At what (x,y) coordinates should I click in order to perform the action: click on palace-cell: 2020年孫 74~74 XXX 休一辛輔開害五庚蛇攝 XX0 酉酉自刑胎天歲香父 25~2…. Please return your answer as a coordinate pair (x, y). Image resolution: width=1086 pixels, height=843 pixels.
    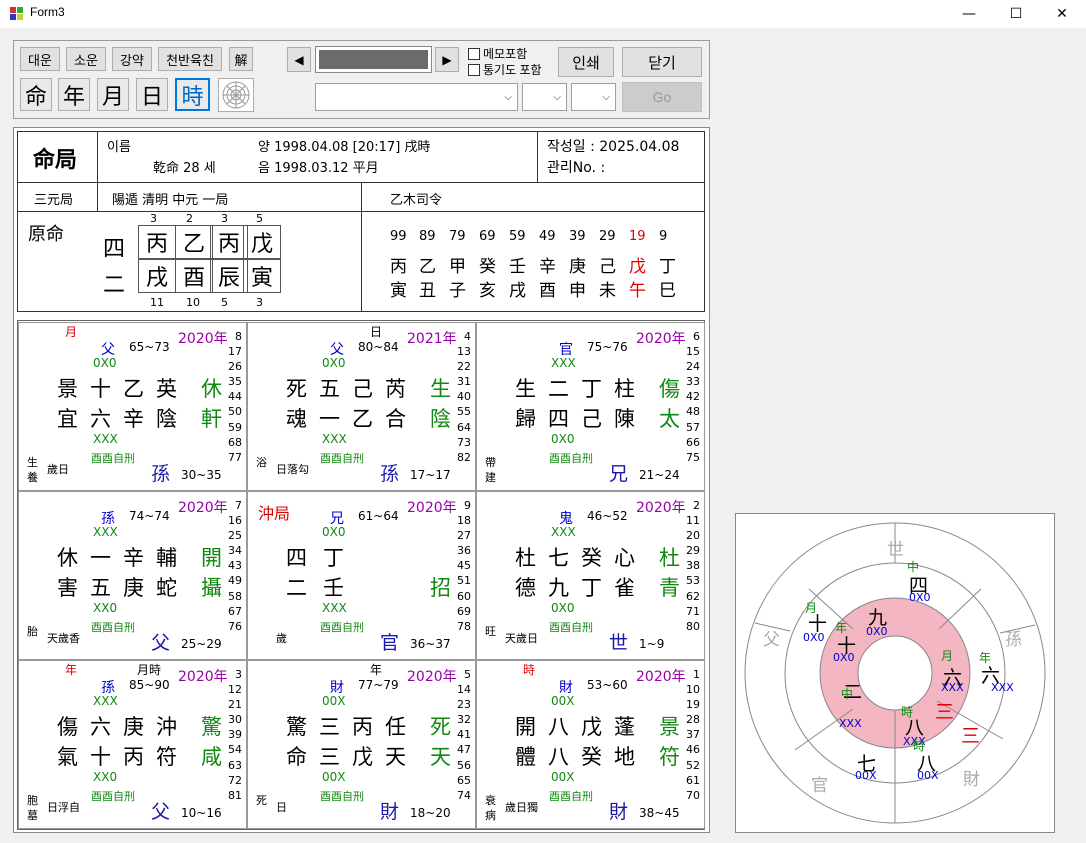
    Looking at the image, I should click on (132, 575).